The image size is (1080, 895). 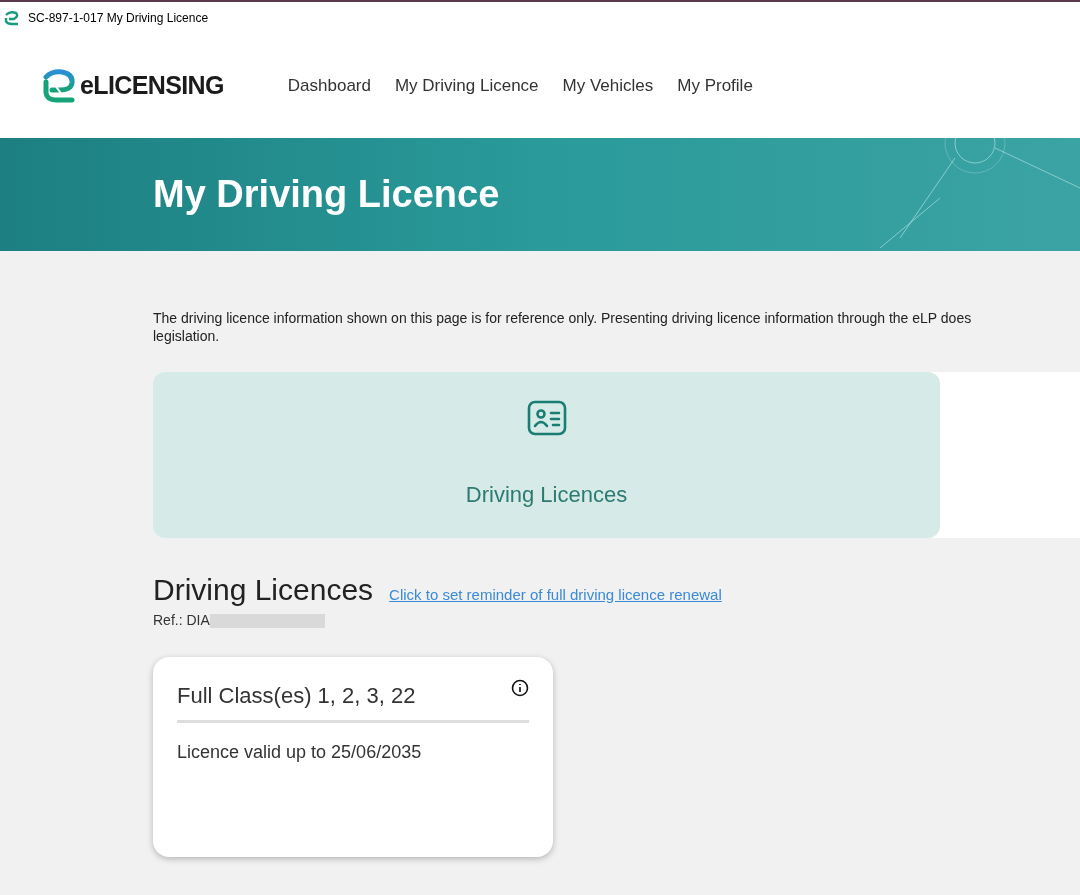 I want to click on page-title: My Driving Licence, so click(x=326, y=194).